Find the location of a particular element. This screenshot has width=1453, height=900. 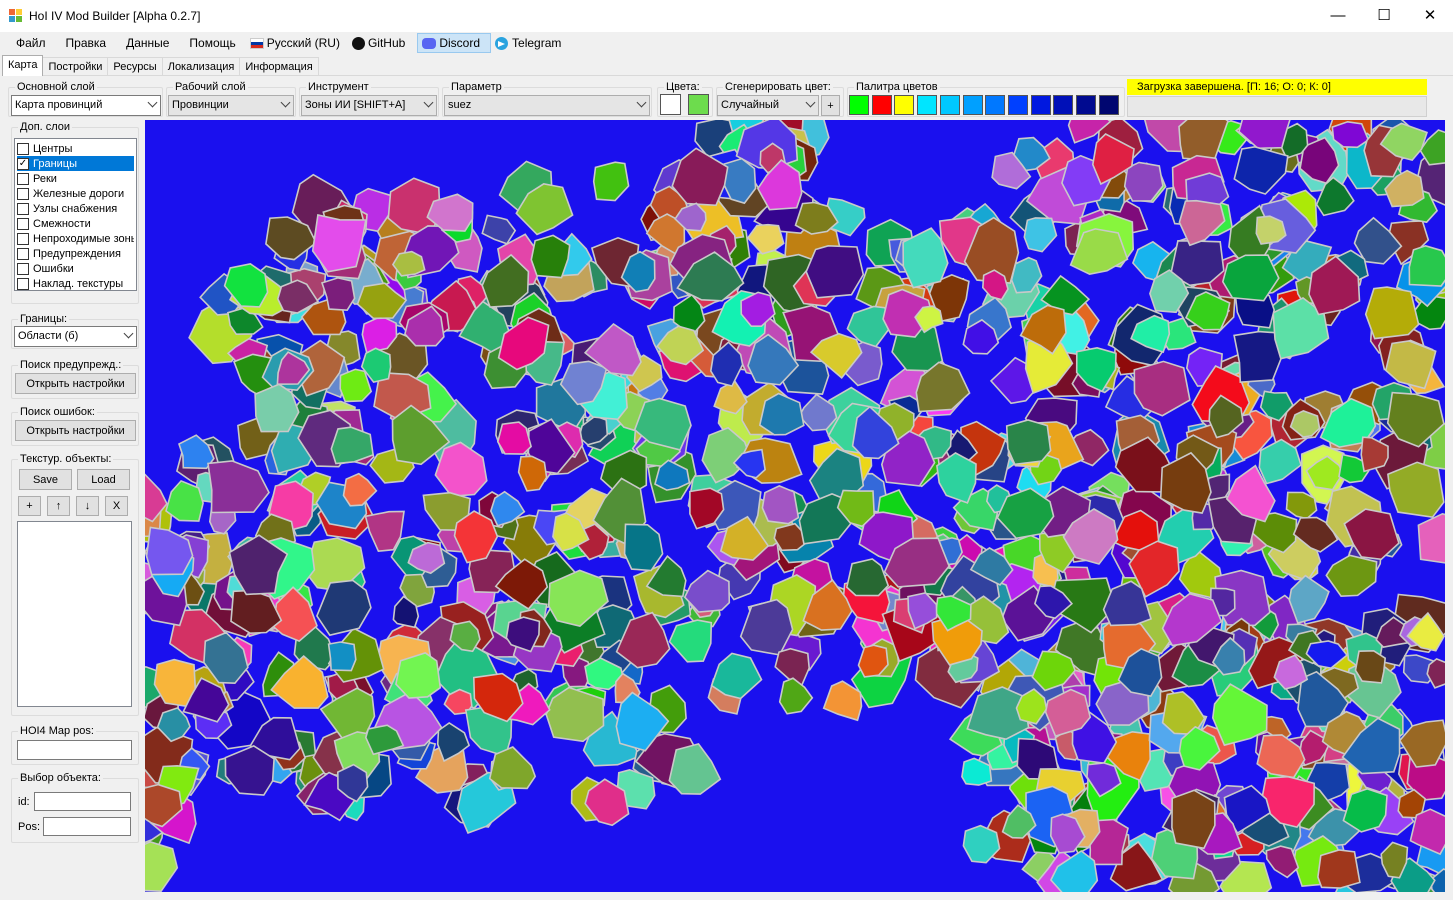

parameter-select: suez is located at coordinates (547, 105).